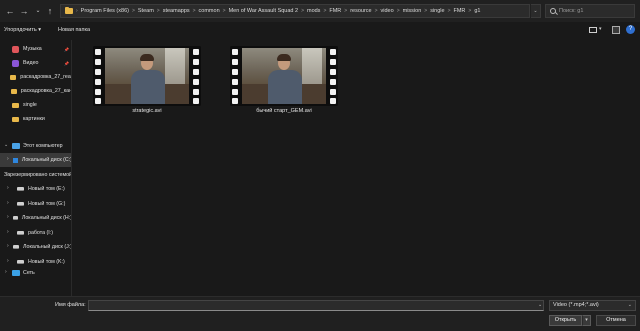  Describe the element at coordinates (98, 76) in the screenshot. I see `film-strip` at that location.